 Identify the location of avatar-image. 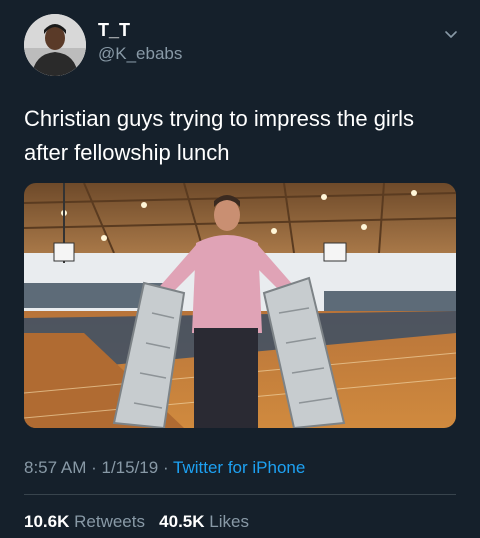
(55, 45).